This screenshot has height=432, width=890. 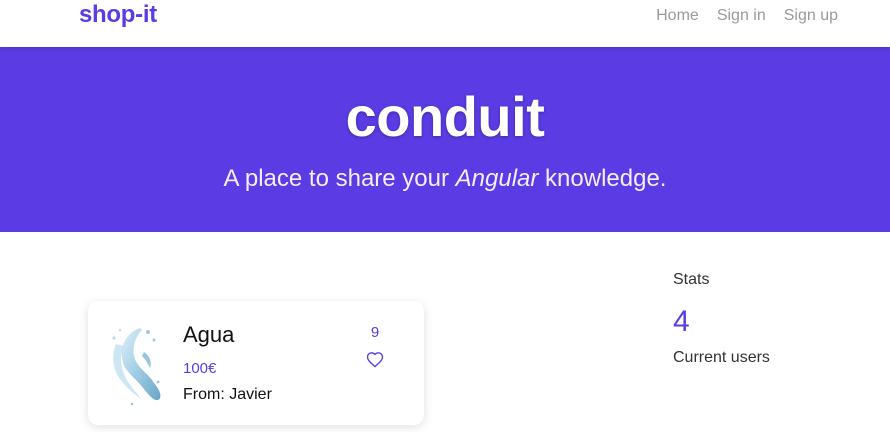 I want to click on nav-link-home: Home, so click(x=677, y=16).